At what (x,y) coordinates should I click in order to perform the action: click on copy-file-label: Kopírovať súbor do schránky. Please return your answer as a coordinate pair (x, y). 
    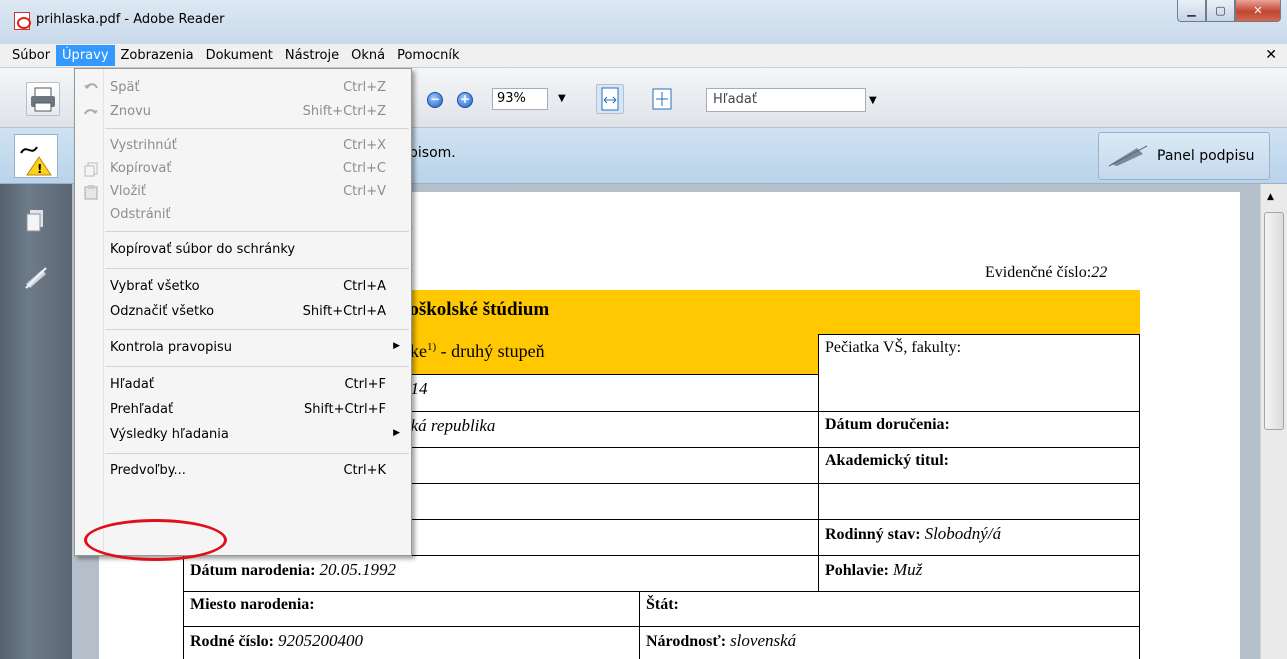
    Looking at the image, I should click on (203, 249).